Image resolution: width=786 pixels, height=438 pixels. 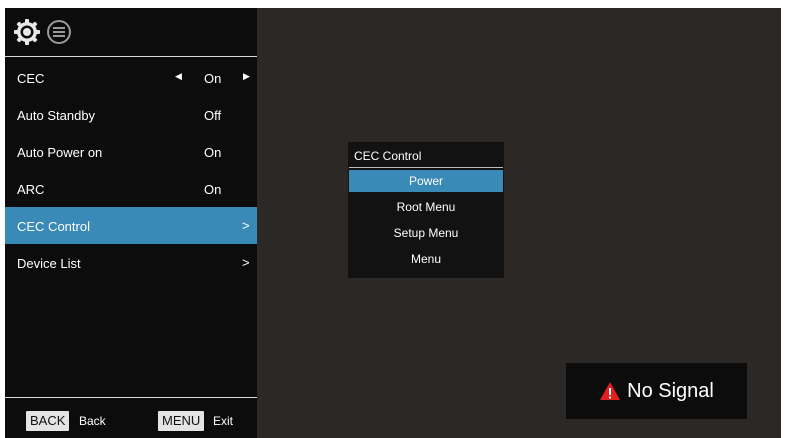 I want to click on icon-bar, so click(x=131, y=32).